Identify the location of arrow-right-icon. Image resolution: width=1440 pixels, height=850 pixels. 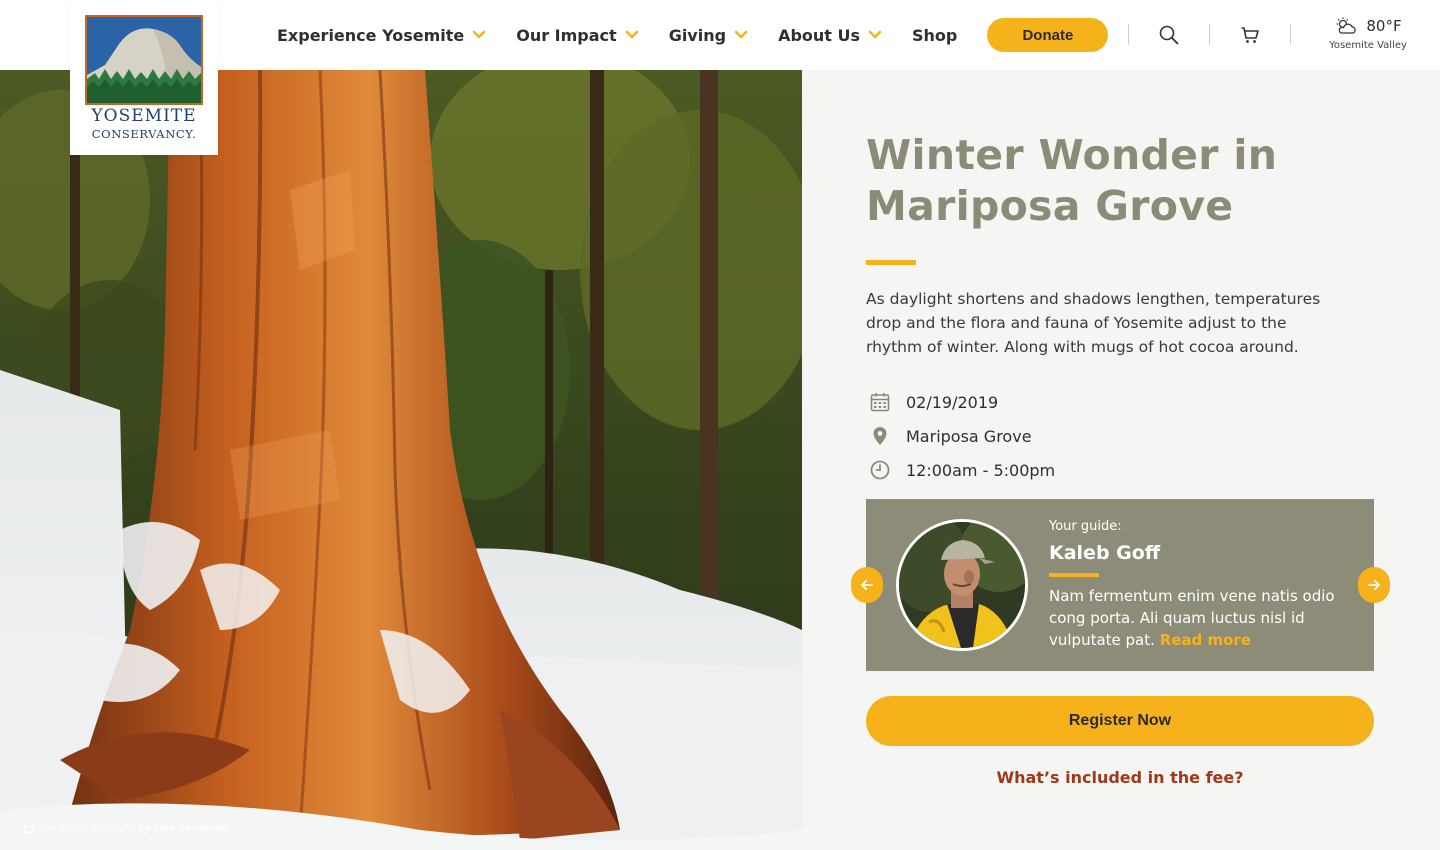
(1374, 585).